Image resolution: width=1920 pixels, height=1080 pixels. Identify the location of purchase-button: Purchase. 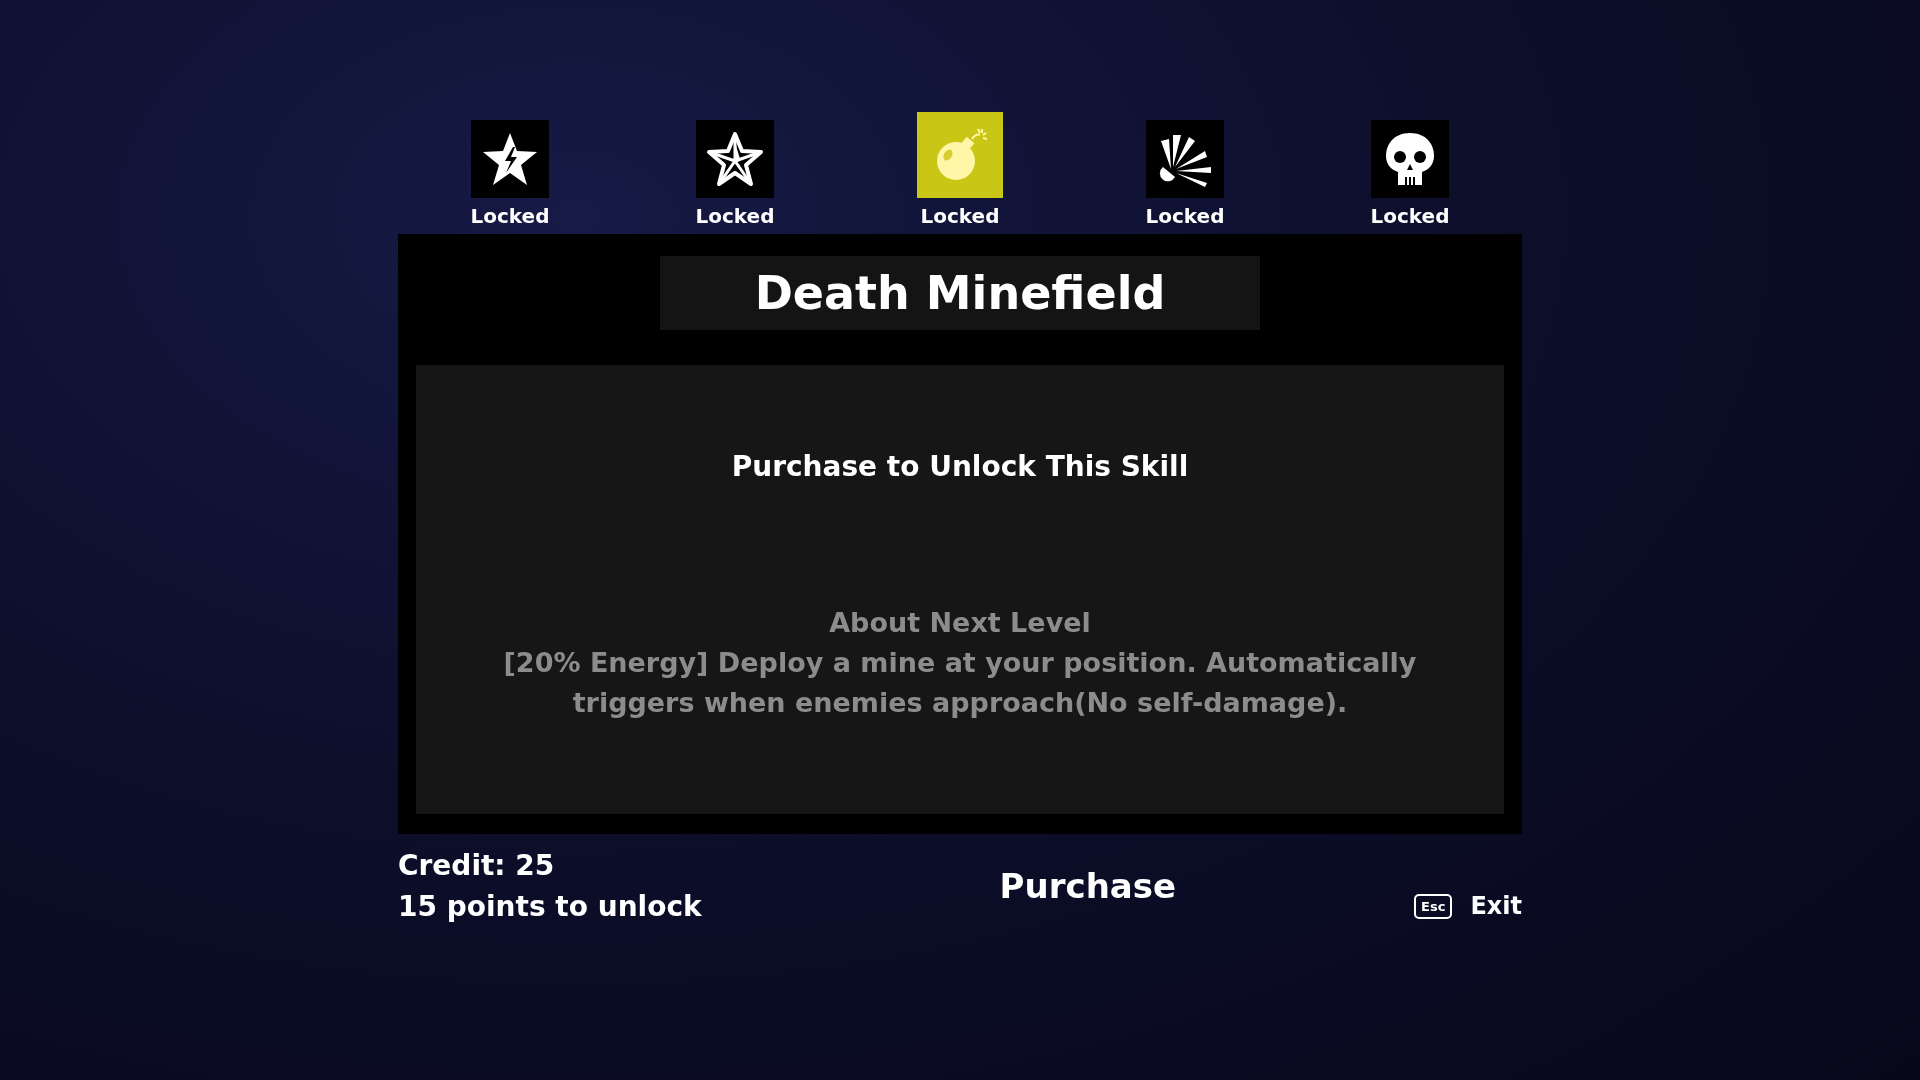
(1088, 886).